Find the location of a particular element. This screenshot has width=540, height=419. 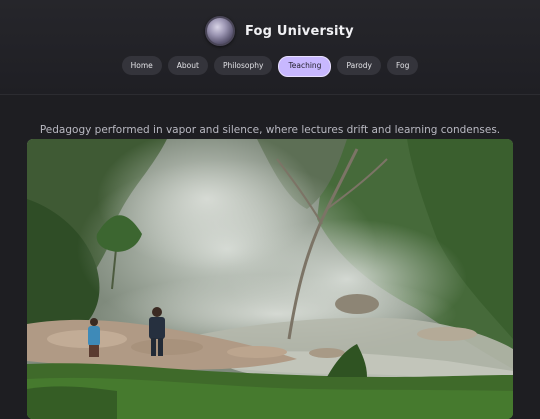

nav-philosophy: Philosophy is located at coordinates (243, 65).